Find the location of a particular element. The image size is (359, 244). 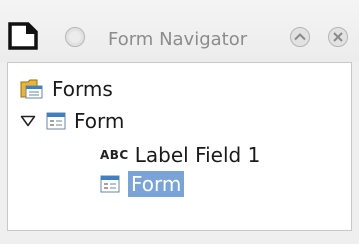

tree-item-label-selected: Form is located at coordinates (156, 184).